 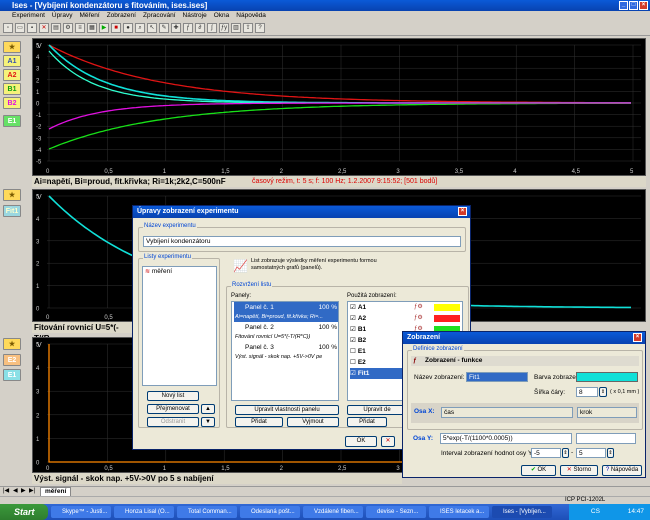 What do you see at coordinates (12, 360) in the screenshot?
I see `channel-e2: E2` at bounding box center [12, 360].